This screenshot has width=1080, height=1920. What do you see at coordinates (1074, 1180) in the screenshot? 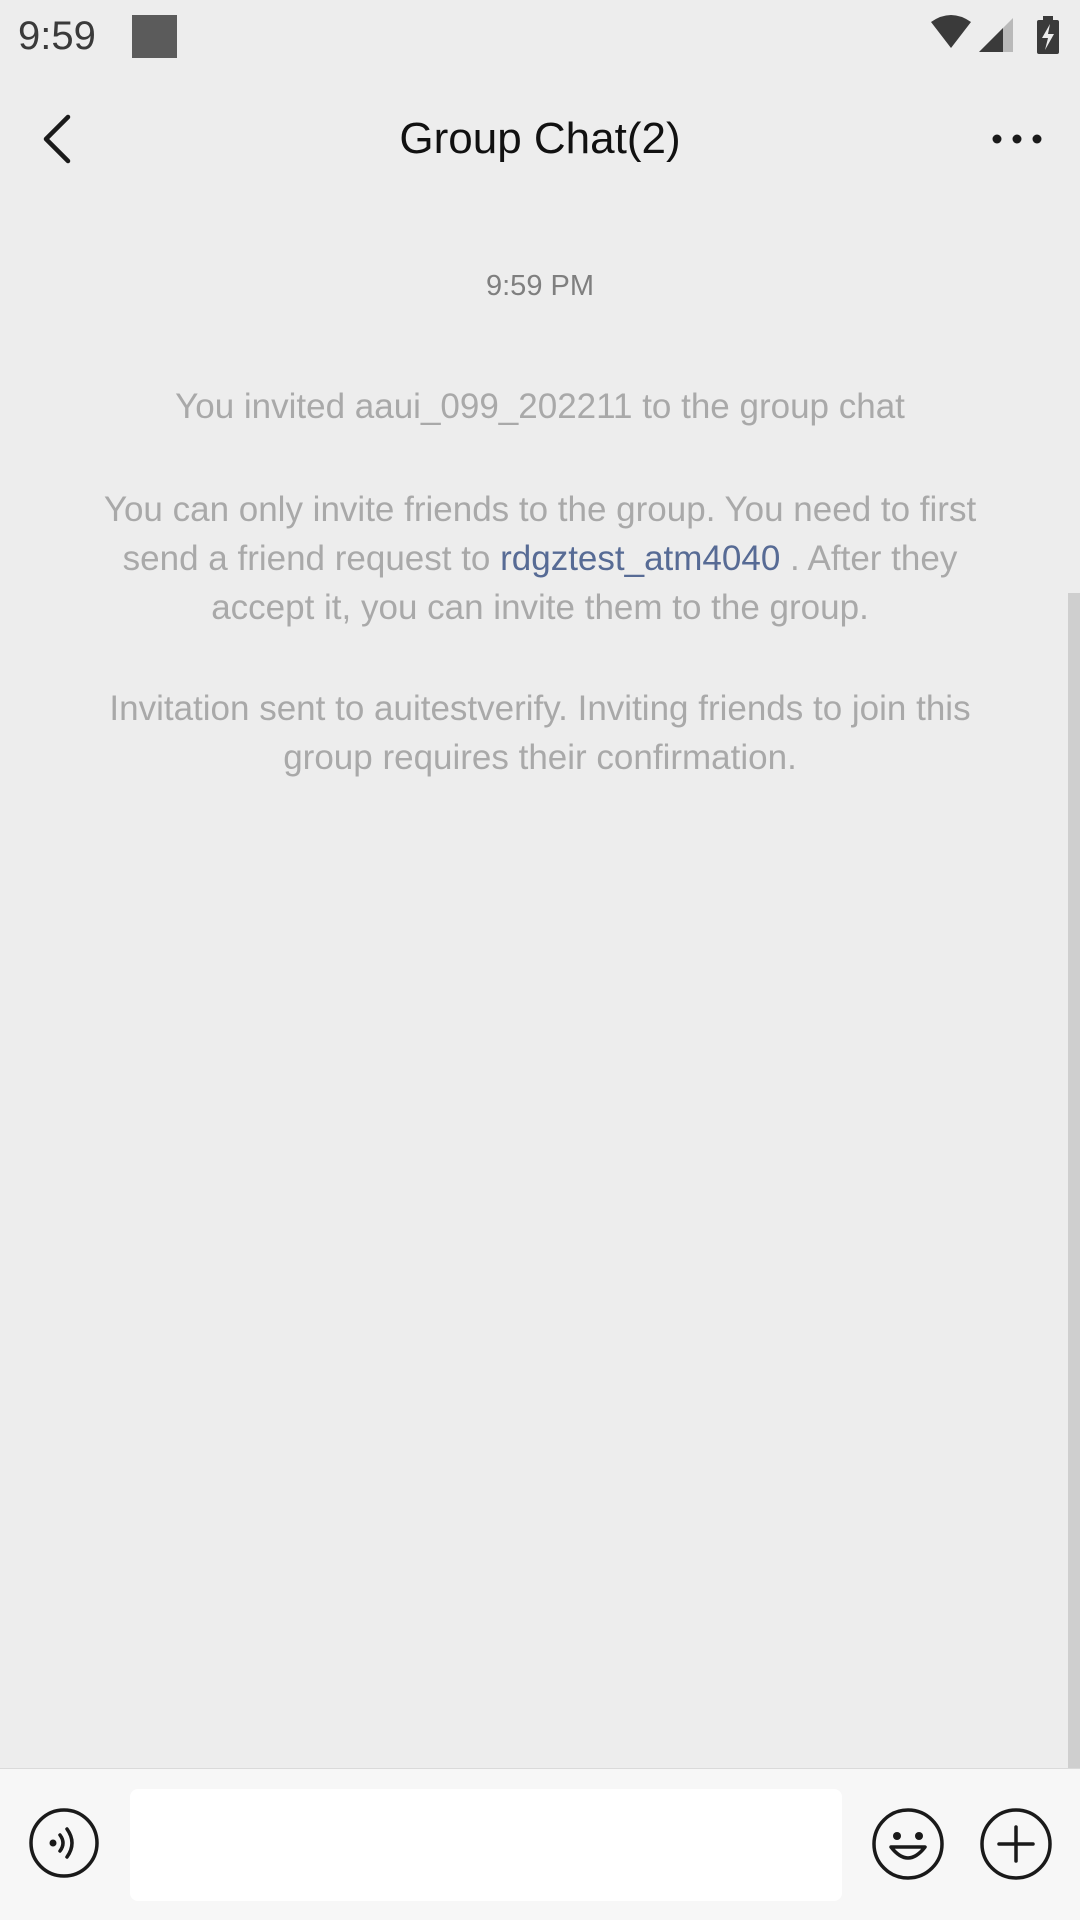
I see `scrollbar` at bounding box center [1074, 1180].